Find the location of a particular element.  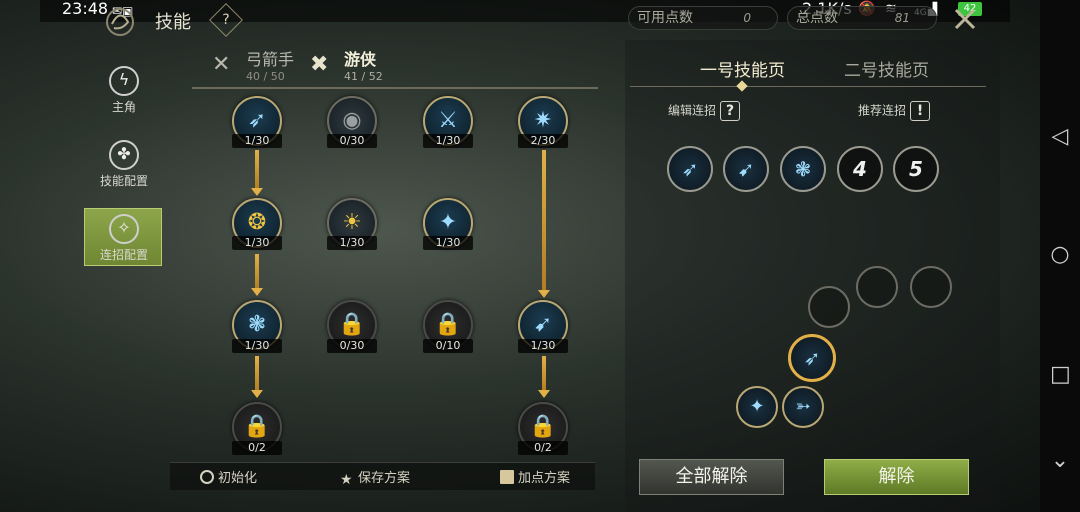

total-points-value: 81 is located at coordinates (902, 18).